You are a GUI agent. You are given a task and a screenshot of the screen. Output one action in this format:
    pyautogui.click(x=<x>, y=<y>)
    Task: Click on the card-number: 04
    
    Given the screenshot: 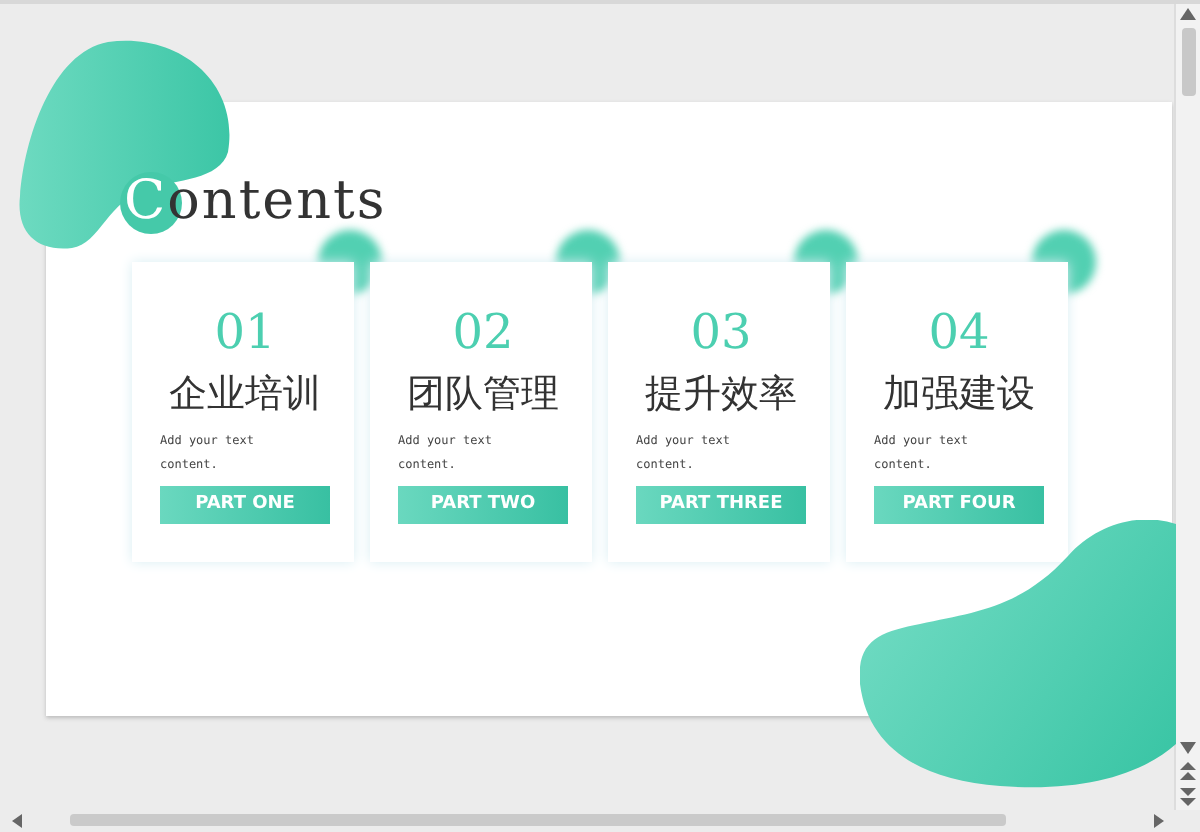 What is the action you would take?
    pyautogui.click(x=959, y=332)
    